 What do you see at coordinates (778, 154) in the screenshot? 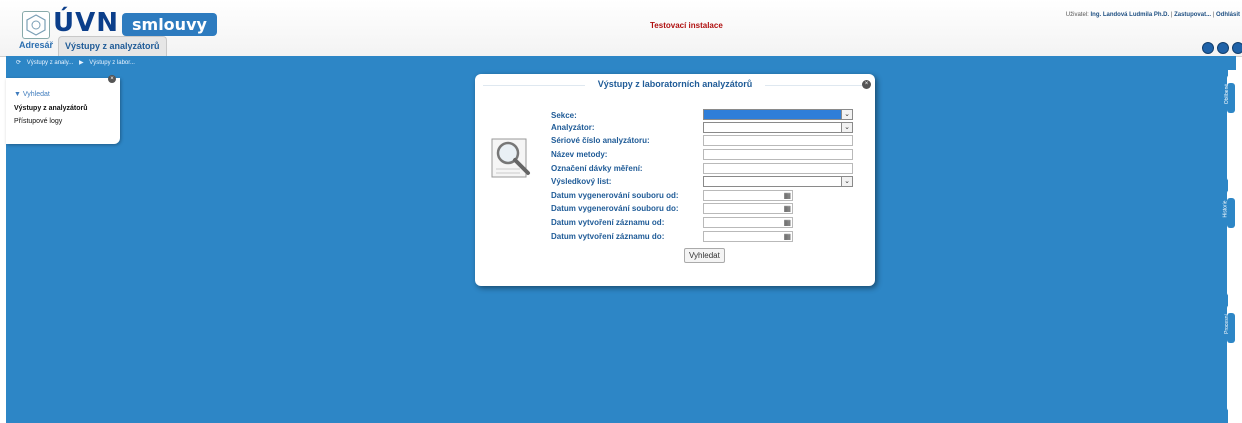
I see `input-nazev-metody` at bounding box center [778, 154].